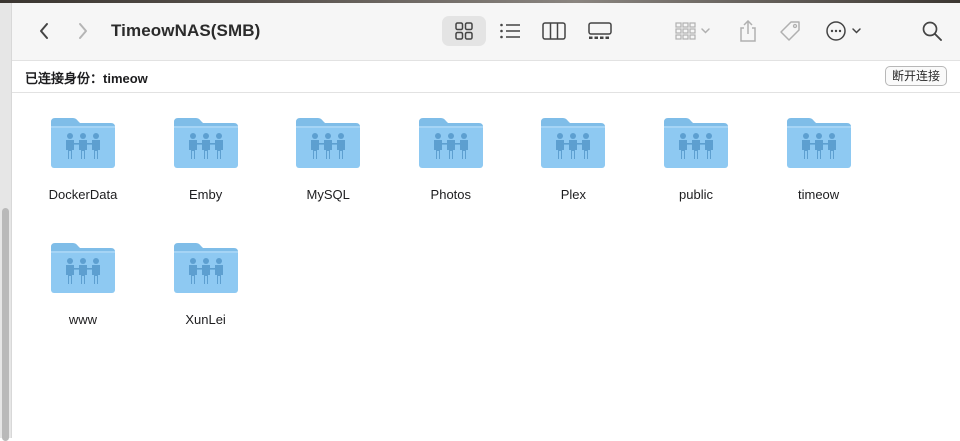  Describe the element at coordinates (916, 76) in the screenshot. I see `disconnect-button: 断开连接` at that location.